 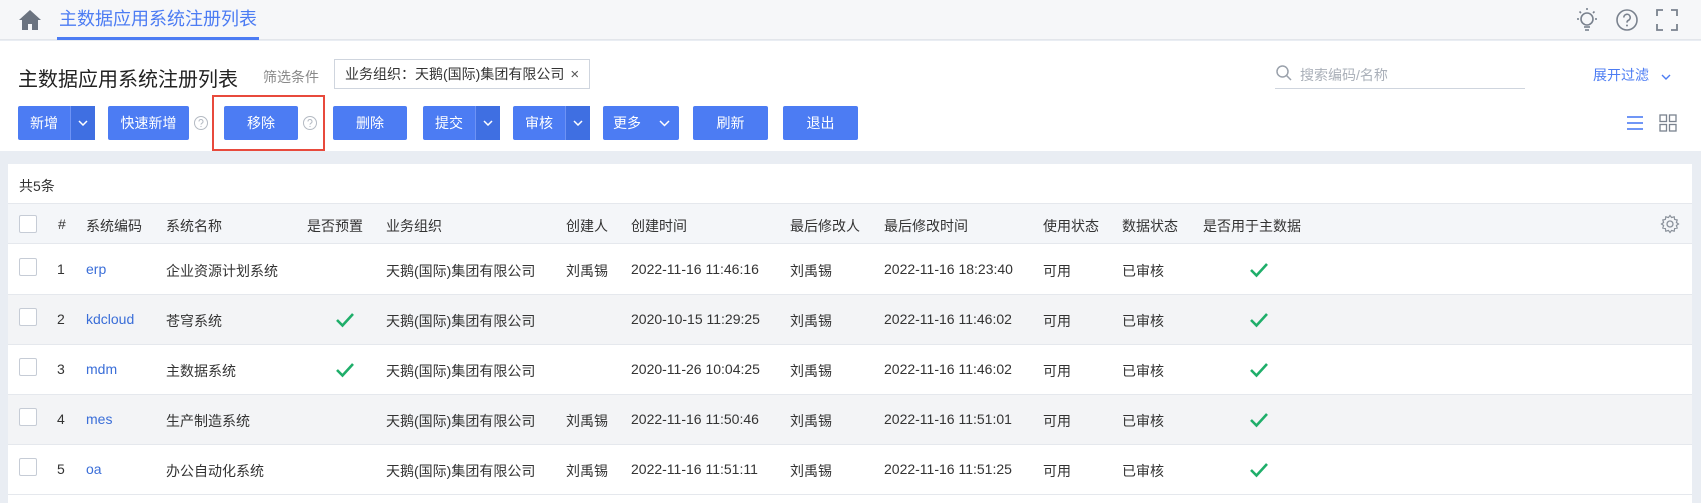 What do you see at coordinates (539, 123) in the screenshot?
I see `audit-button-label: 审核` at bounding box center [539, 123].